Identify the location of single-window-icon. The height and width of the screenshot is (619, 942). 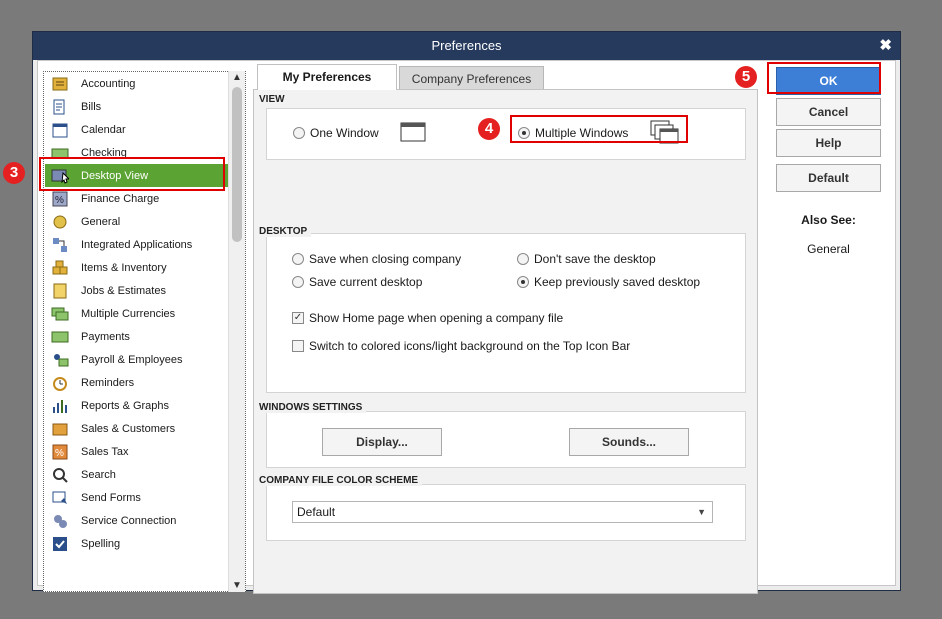
(413, 132).